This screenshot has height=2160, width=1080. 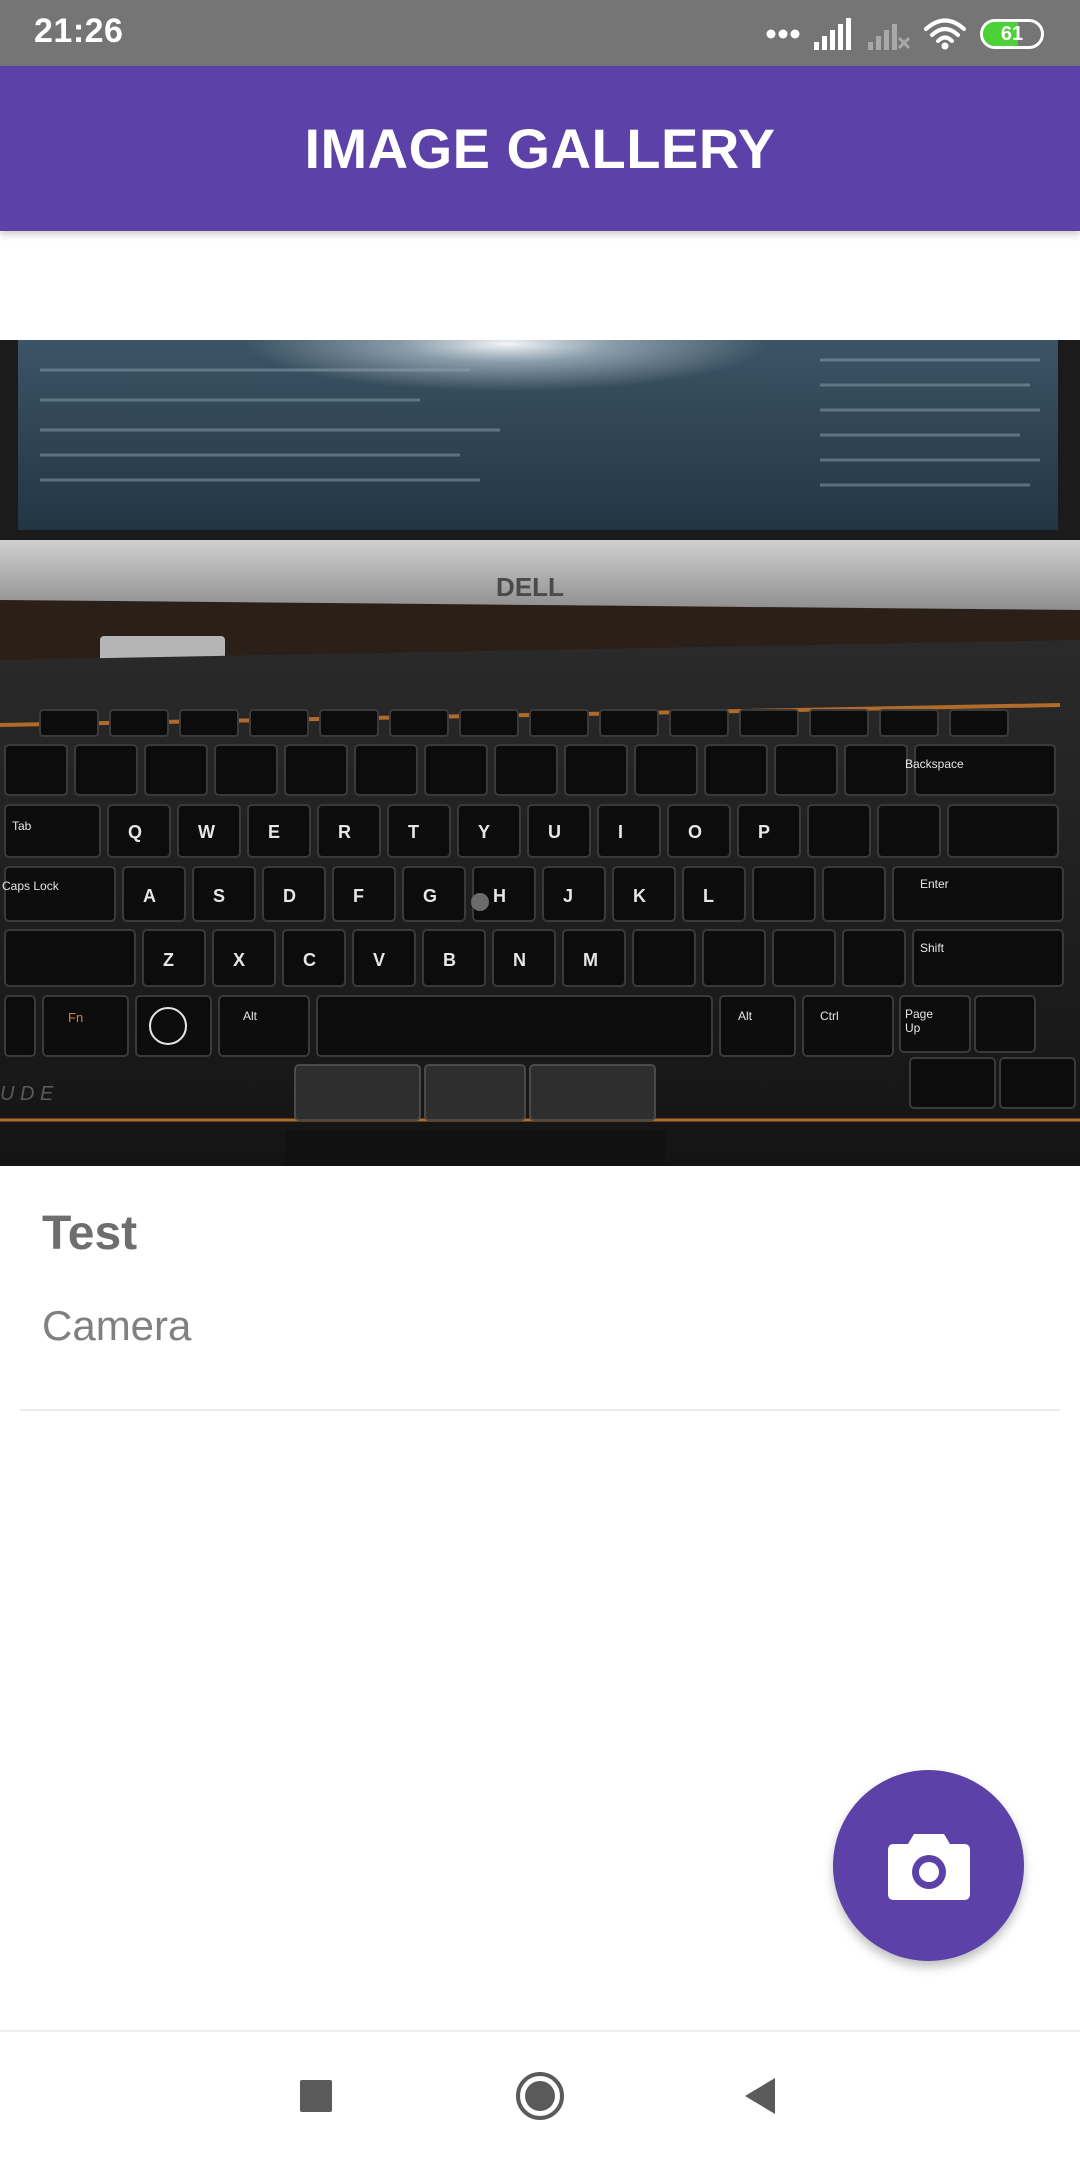 What do you see at coordinates (289, 896) in the screenshot?
I see `svg-text: D` at bounding box center [289, 896].